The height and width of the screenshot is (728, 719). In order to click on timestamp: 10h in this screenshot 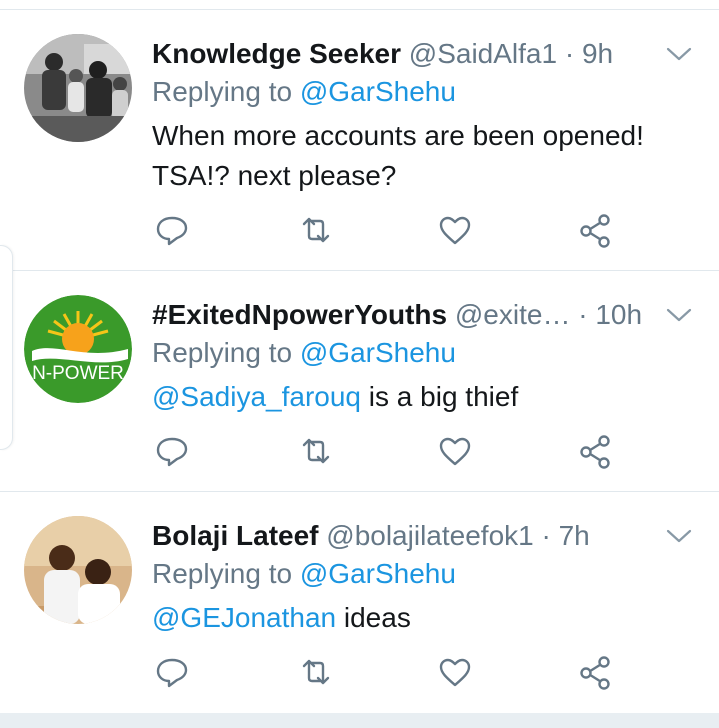, I will do `click(618, 314)`.